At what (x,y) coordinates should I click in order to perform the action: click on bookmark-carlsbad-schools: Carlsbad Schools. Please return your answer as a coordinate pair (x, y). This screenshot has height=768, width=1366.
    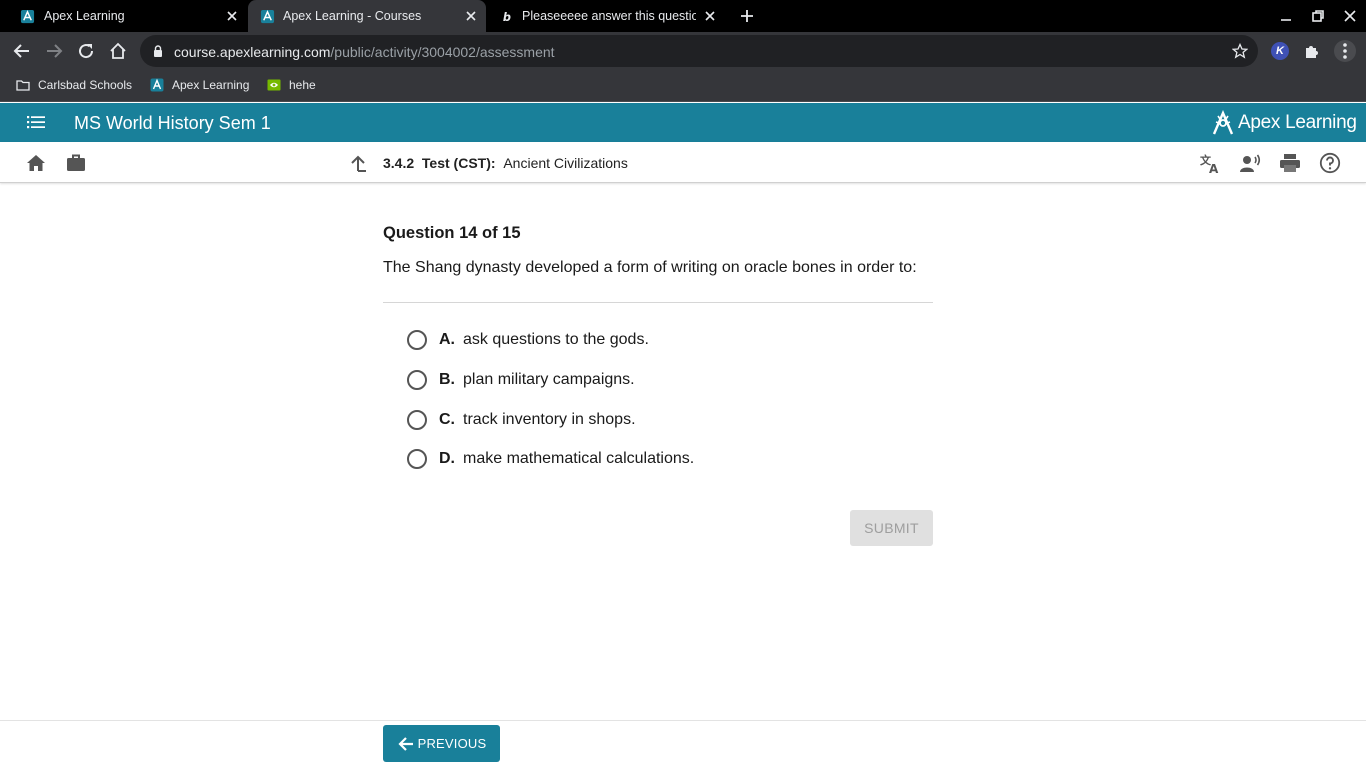
    Looking at the image, I should click on (74, 85).